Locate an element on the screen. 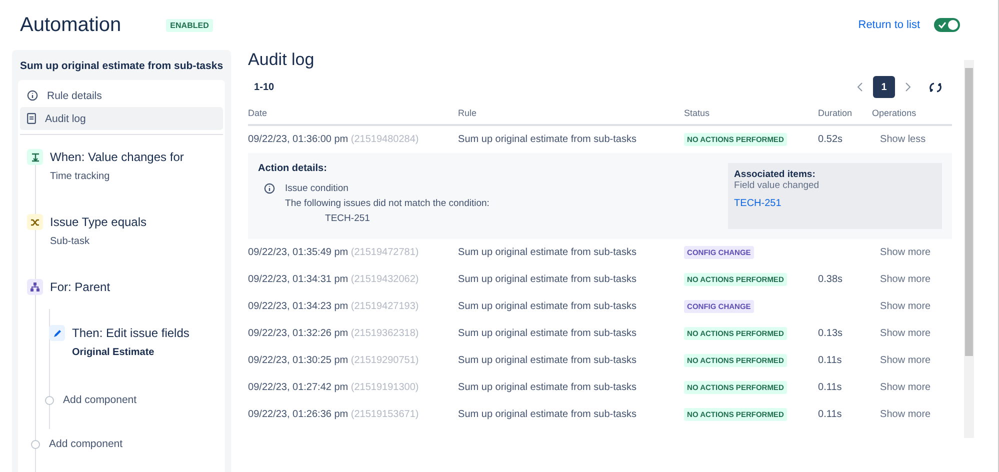 This screenshot has height=472, width=999. chevron-left-icon is located at coordinates (860, 87).